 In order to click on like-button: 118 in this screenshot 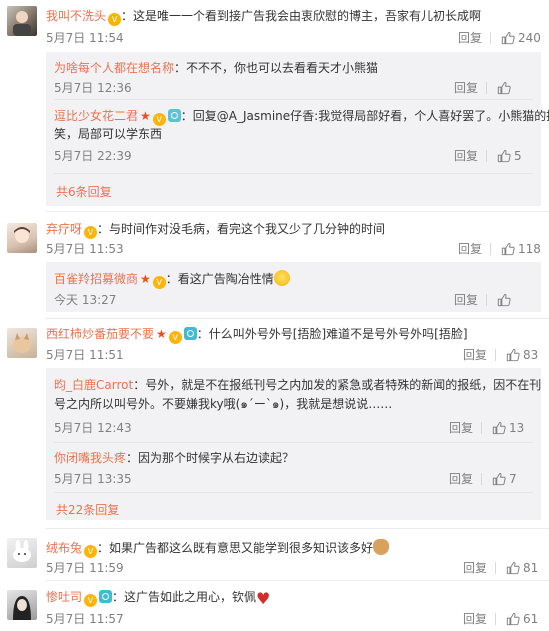, I will do `click(521, 249)`.